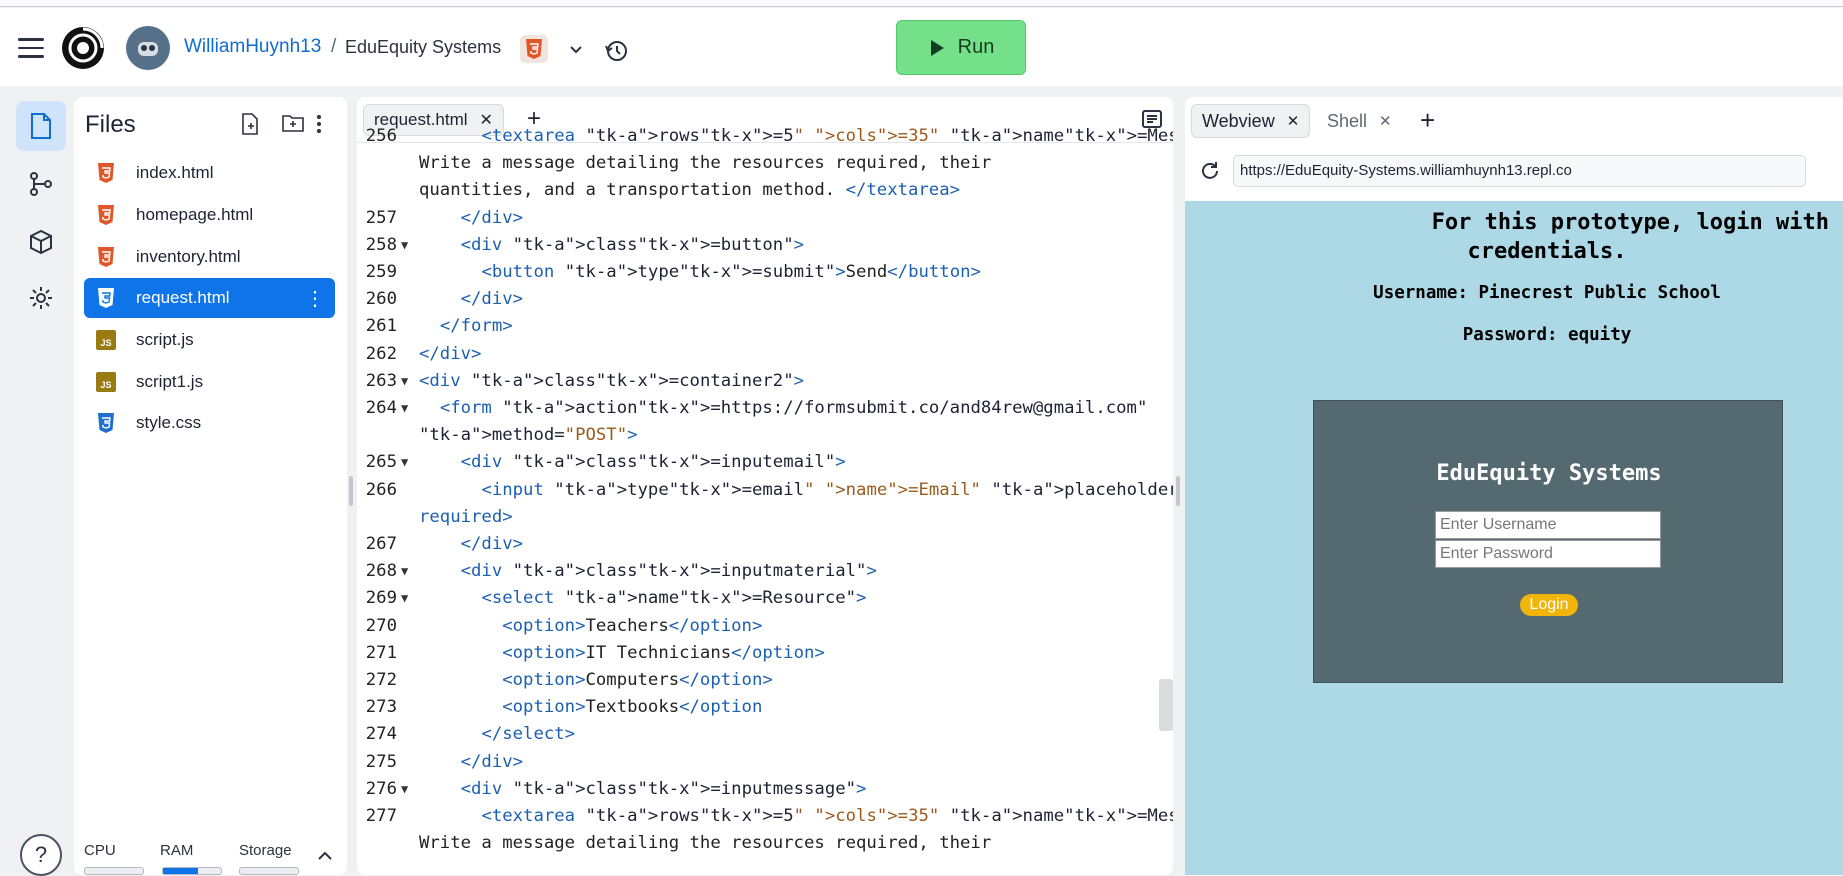  I want to click on project-name: EduEquity Systems, so click(423, 47).